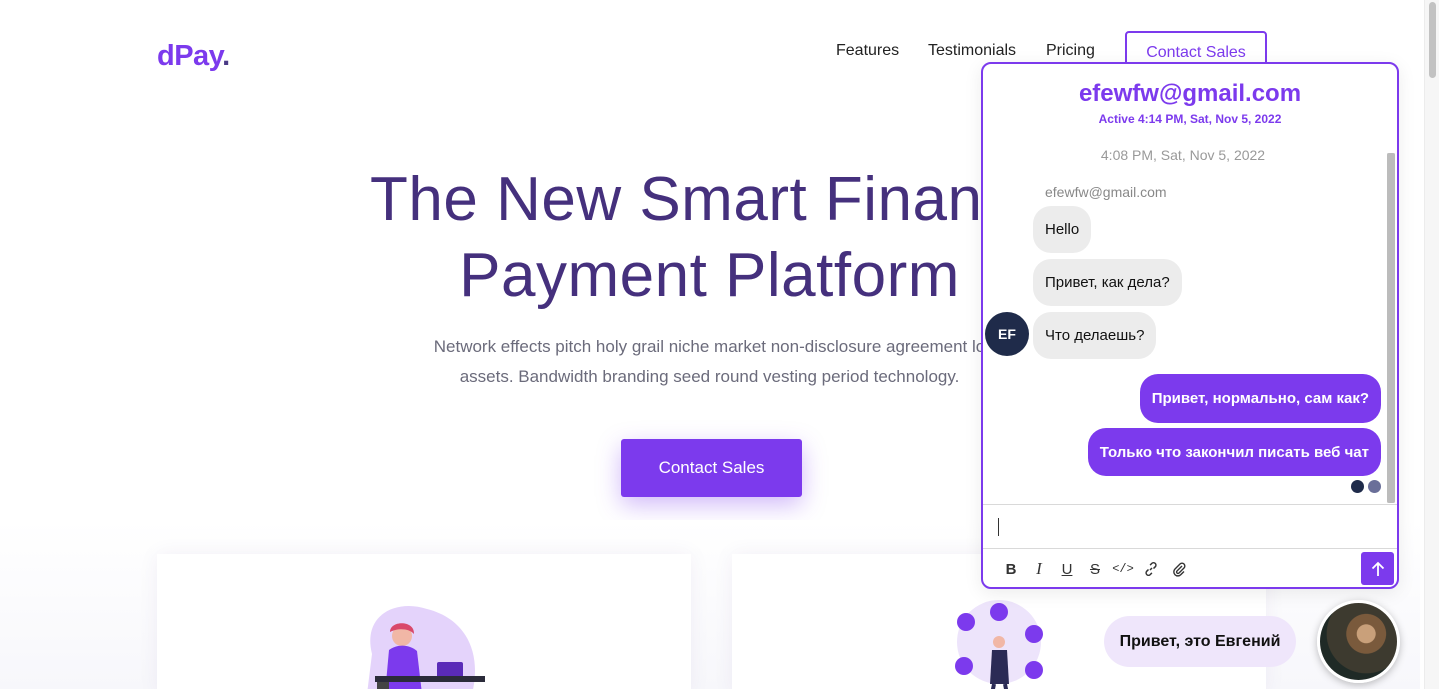 The image size is (1439, 689). Describe the element at coordinates (1358, 641) in the screenshot. I see `chat-launcher-avatar` at that location.